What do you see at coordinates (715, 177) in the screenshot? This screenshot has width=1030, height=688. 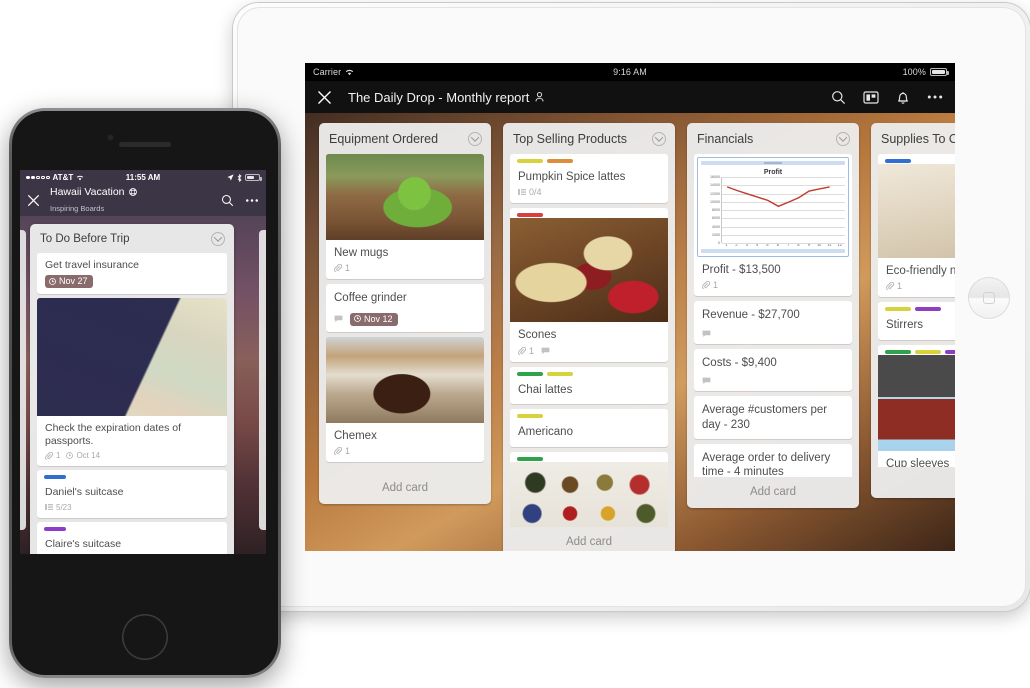 I see `chart-y-tick: 16000` at bounding box center [715, 177].